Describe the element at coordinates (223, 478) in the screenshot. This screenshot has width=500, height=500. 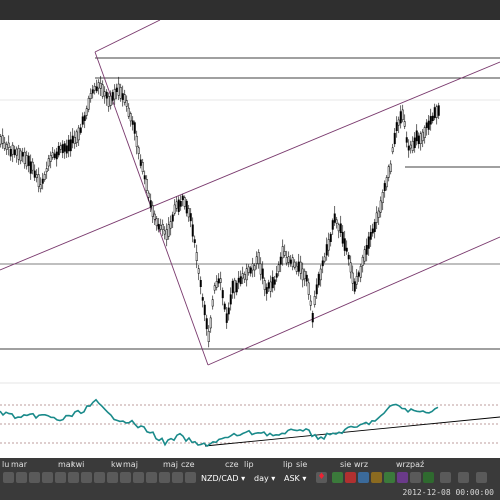
I see `symbol-selector: NZD/CAD ▾` at that location.